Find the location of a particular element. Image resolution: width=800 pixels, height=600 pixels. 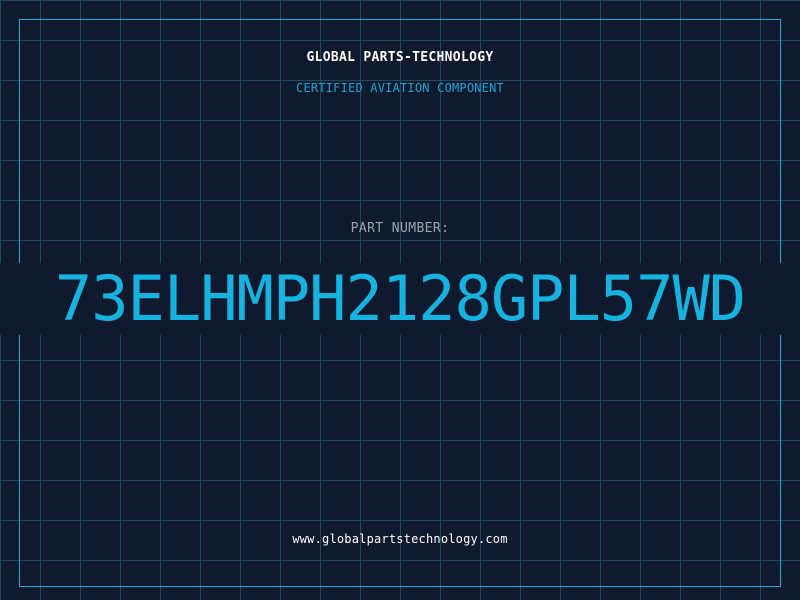

certification-tagline: CERTIFIED AVIATION COMPONENT is located at coordinates (400, 88).